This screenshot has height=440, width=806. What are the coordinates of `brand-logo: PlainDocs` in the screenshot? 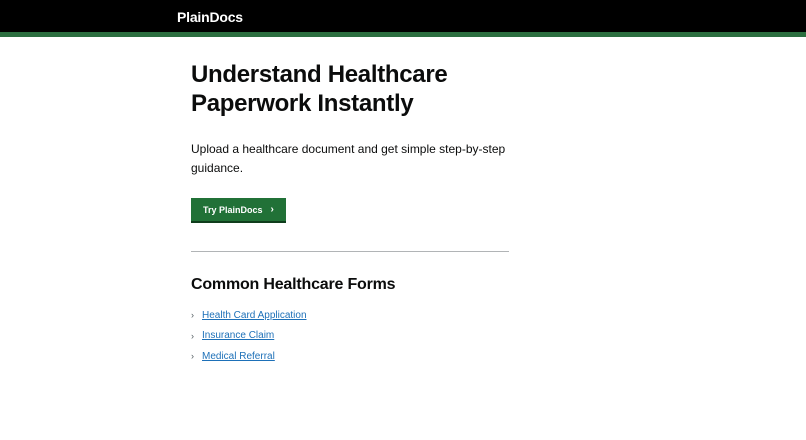 It's located at (210, 17).